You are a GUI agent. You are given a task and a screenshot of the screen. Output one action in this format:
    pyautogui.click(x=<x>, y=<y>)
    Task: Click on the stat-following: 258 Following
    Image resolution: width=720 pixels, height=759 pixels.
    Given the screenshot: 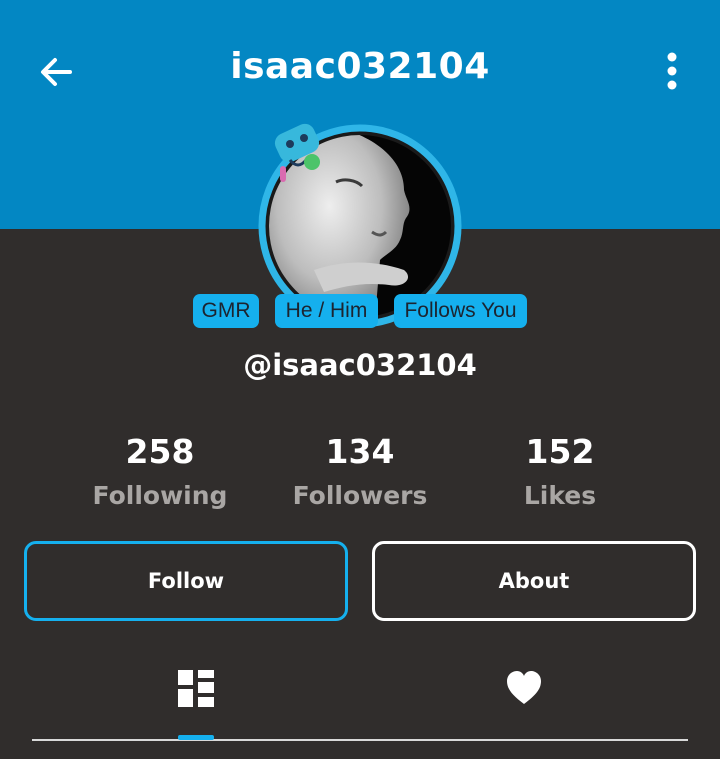 What is the action you would take?
    pyautogui.click(x=160, y=474)
    